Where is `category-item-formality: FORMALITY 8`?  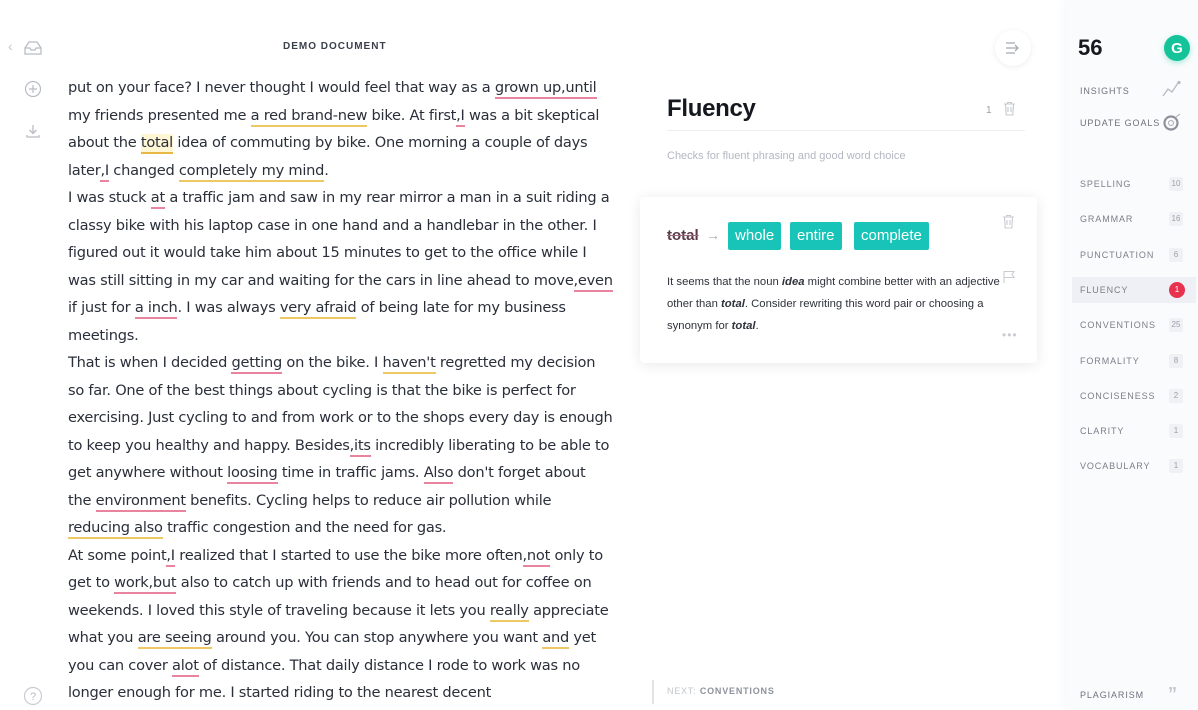
category-item-formality: FORMALITY 8 is located at coordinates (1134, 361).